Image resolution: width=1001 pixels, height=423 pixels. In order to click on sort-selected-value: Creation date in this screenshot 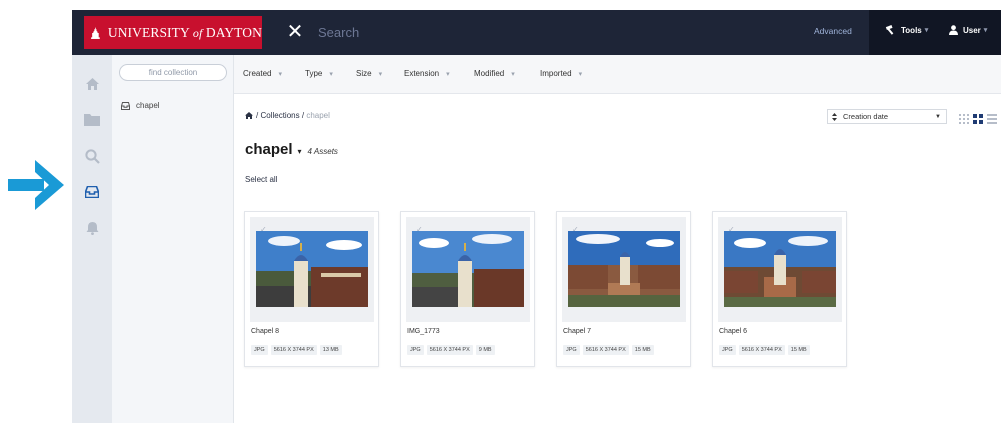, I will do `click(866, 116)`.